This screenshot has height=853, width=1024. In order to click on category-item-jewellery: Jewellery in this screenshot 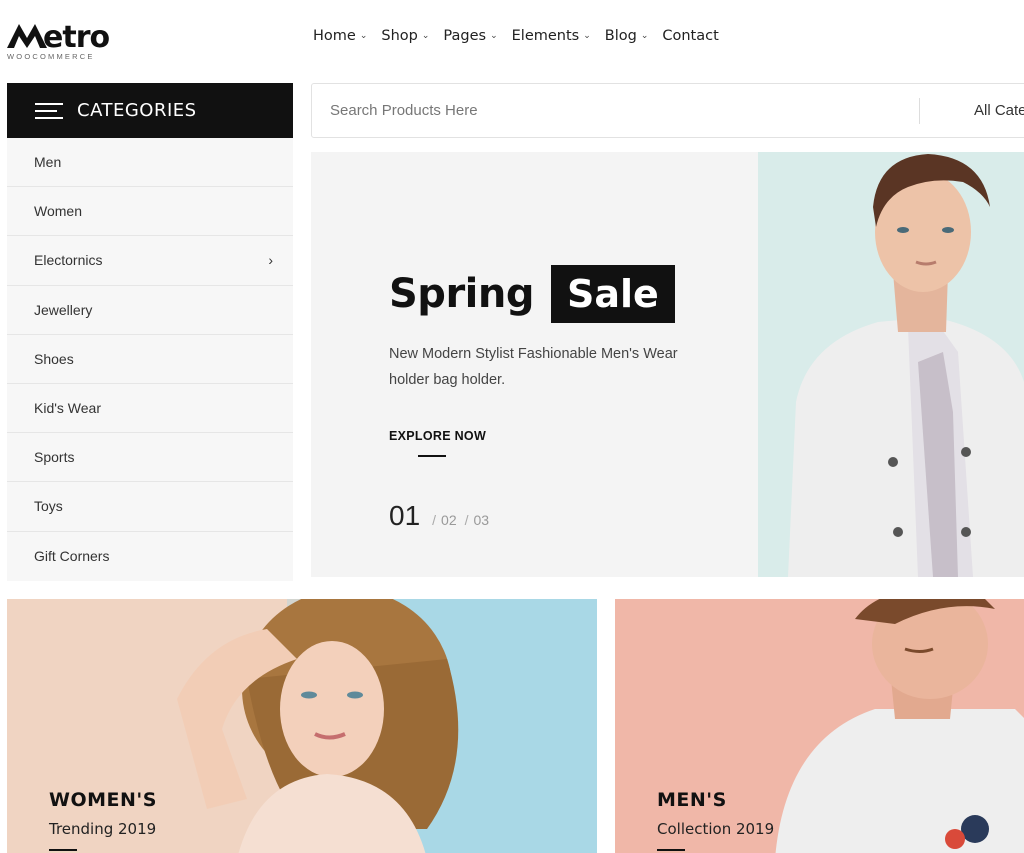, I will do `click(150, 310)`.